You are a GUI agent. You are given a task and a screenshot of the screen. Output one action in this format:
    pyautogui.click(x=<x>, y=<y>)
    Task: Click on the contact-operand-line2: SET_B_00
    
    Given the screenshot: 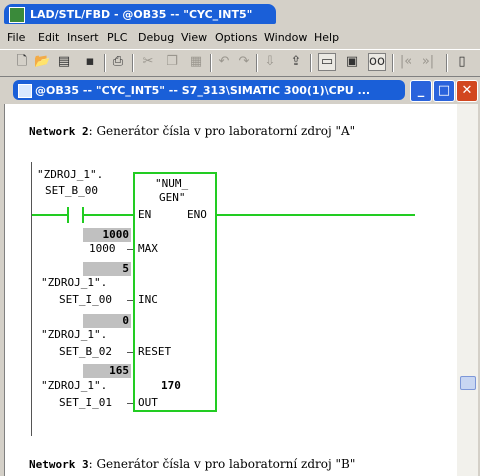 What is the action you would take?
    pyautogui.click(x=71, y=190)
    